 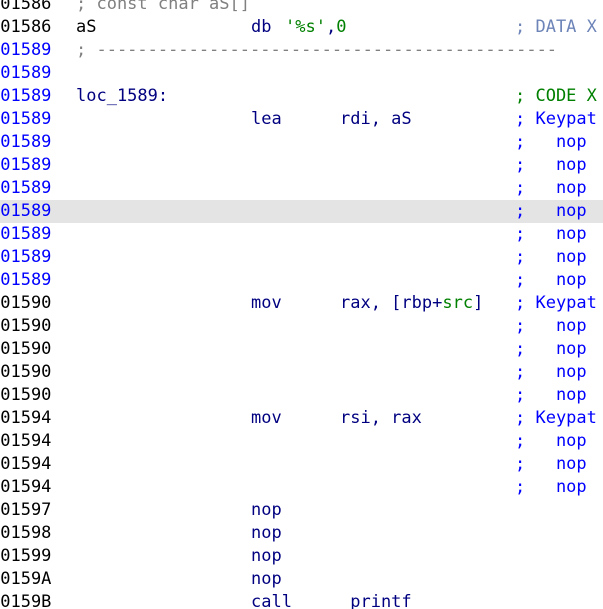 I want to click on line-address: 001598, so click(x=26, y=533).